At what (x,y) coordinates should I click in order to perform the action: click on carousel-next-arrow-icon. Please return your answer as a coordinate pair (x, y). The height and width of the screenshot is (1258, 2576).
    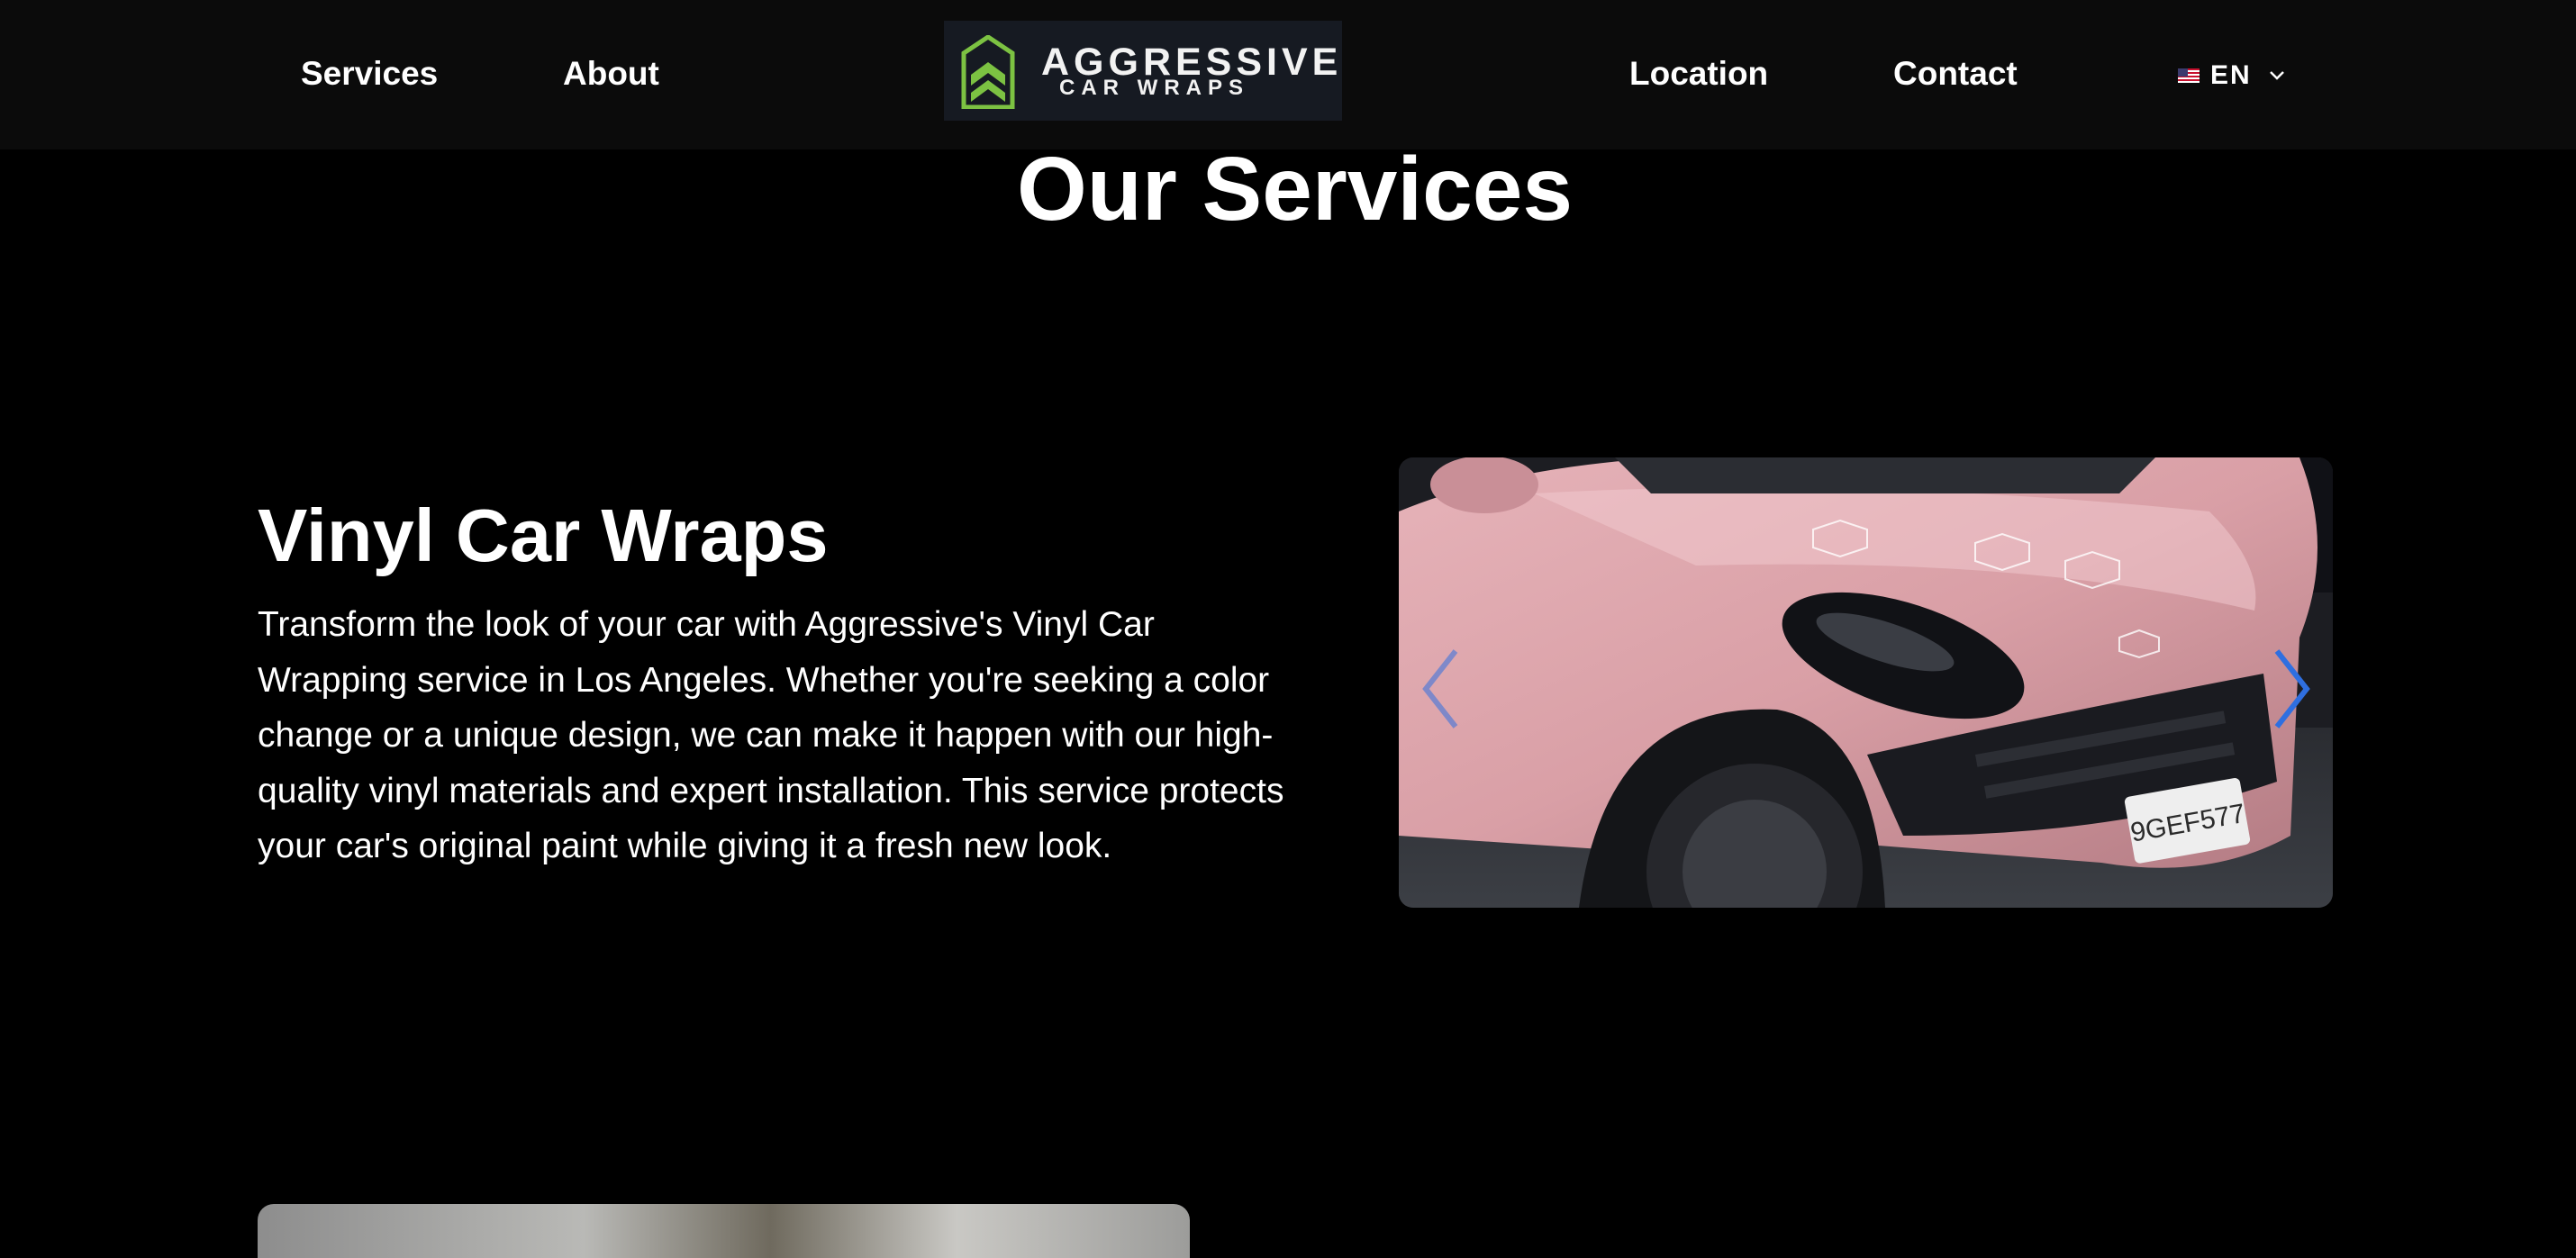
    Looking at the image, I should click on (2290, 689).